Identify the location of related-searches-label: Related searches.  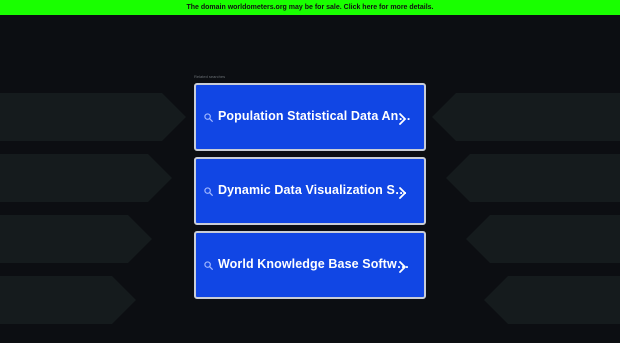
(210, 76).